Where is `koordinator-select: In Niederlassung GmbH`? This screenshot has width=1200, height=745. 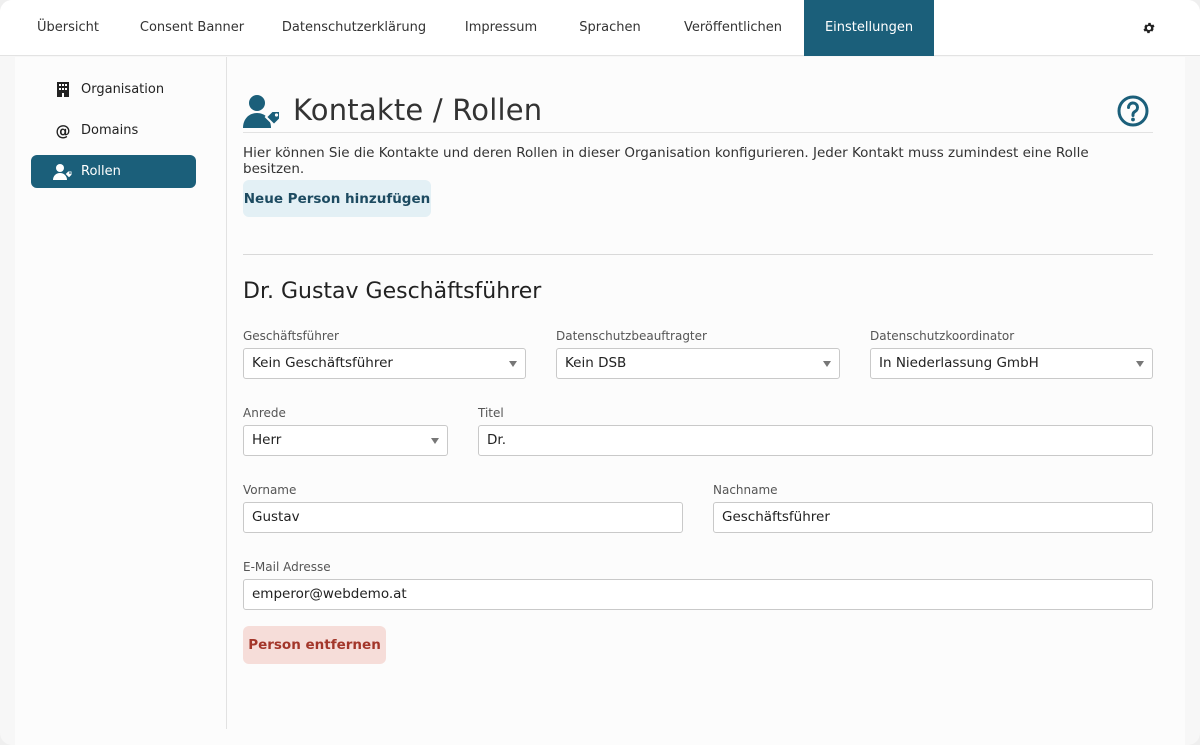 koordinator-select: In Niederlassung GmbH is located at coordinates (1011, 363).